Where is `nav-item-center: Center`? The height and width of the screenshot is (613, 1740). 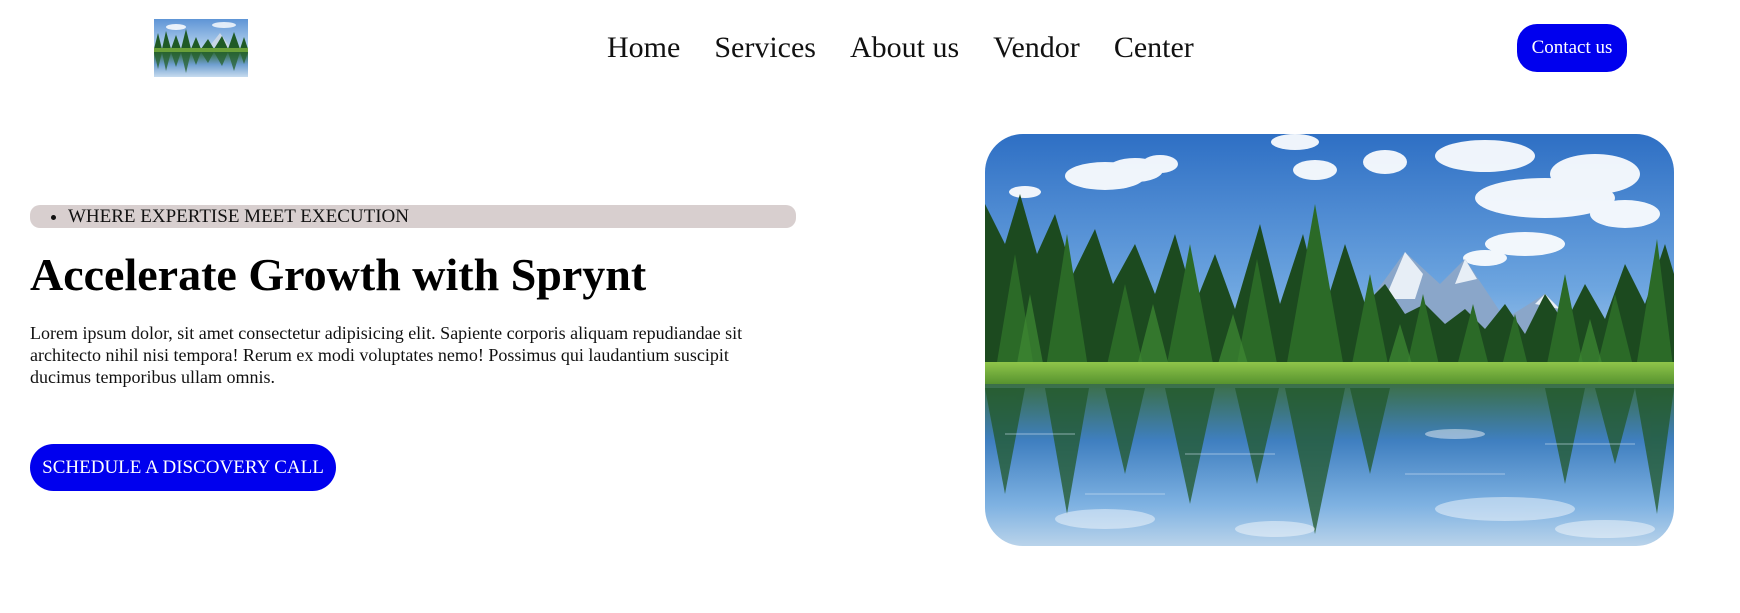 nav-item-center: Center is located at coordinates (1154, 48).